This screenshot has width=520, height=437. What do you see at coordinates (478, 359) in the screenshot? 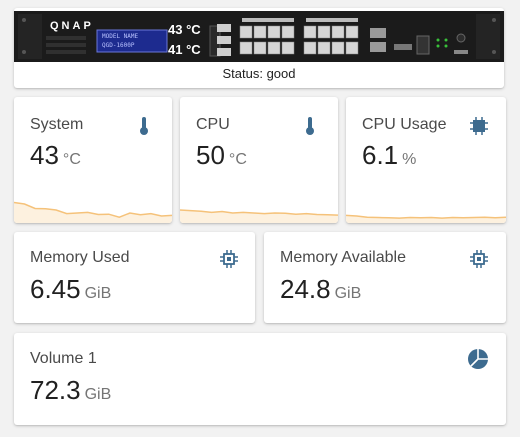
I see `pie-chart-icon` at bounding box center [478, 359].